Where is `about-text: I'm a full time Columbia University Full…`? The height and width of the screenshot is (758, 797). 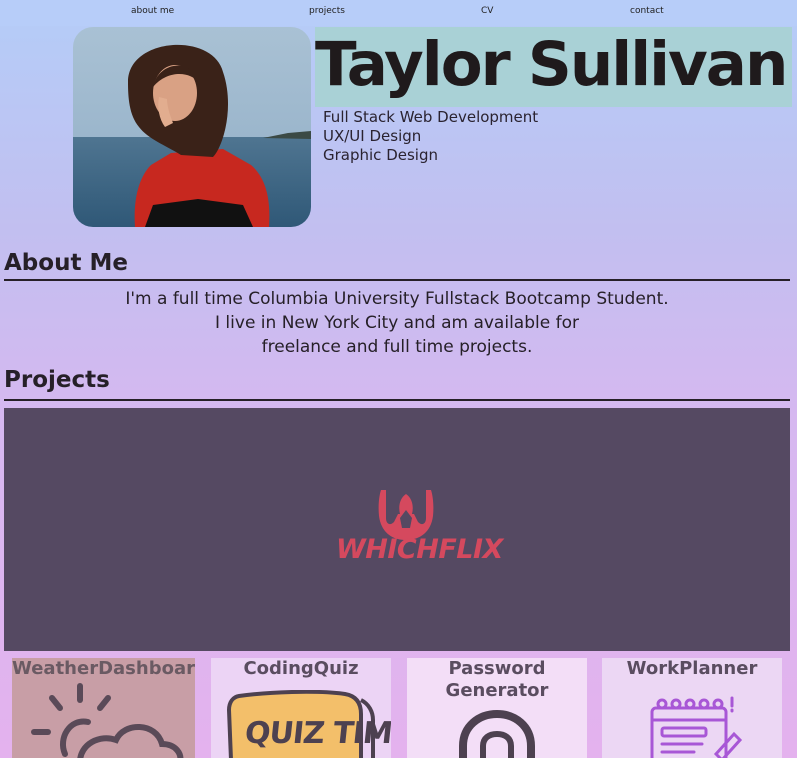
about-text: I'm a full time Columbia University Full… is located at coordinates (397, 323).